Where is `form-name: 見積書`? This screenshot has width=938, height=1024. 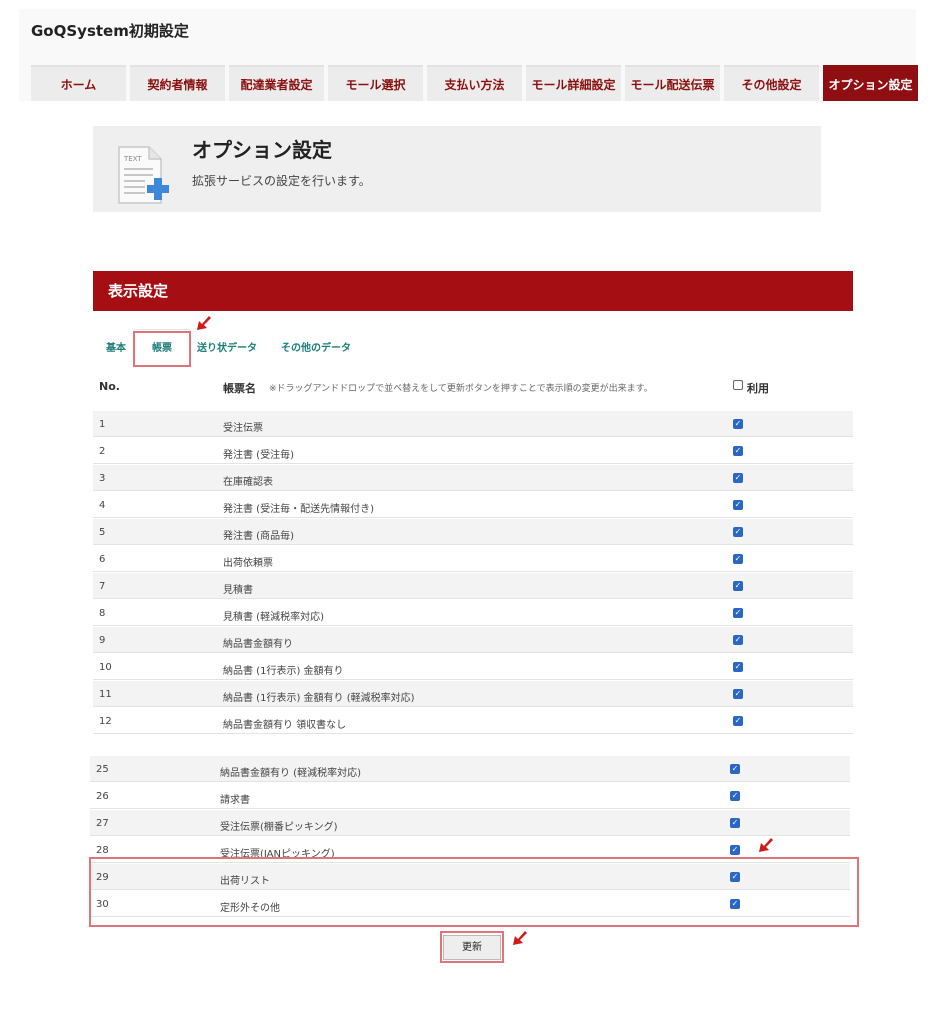
form-name: 見積書 is located at coordinates (238, 590).